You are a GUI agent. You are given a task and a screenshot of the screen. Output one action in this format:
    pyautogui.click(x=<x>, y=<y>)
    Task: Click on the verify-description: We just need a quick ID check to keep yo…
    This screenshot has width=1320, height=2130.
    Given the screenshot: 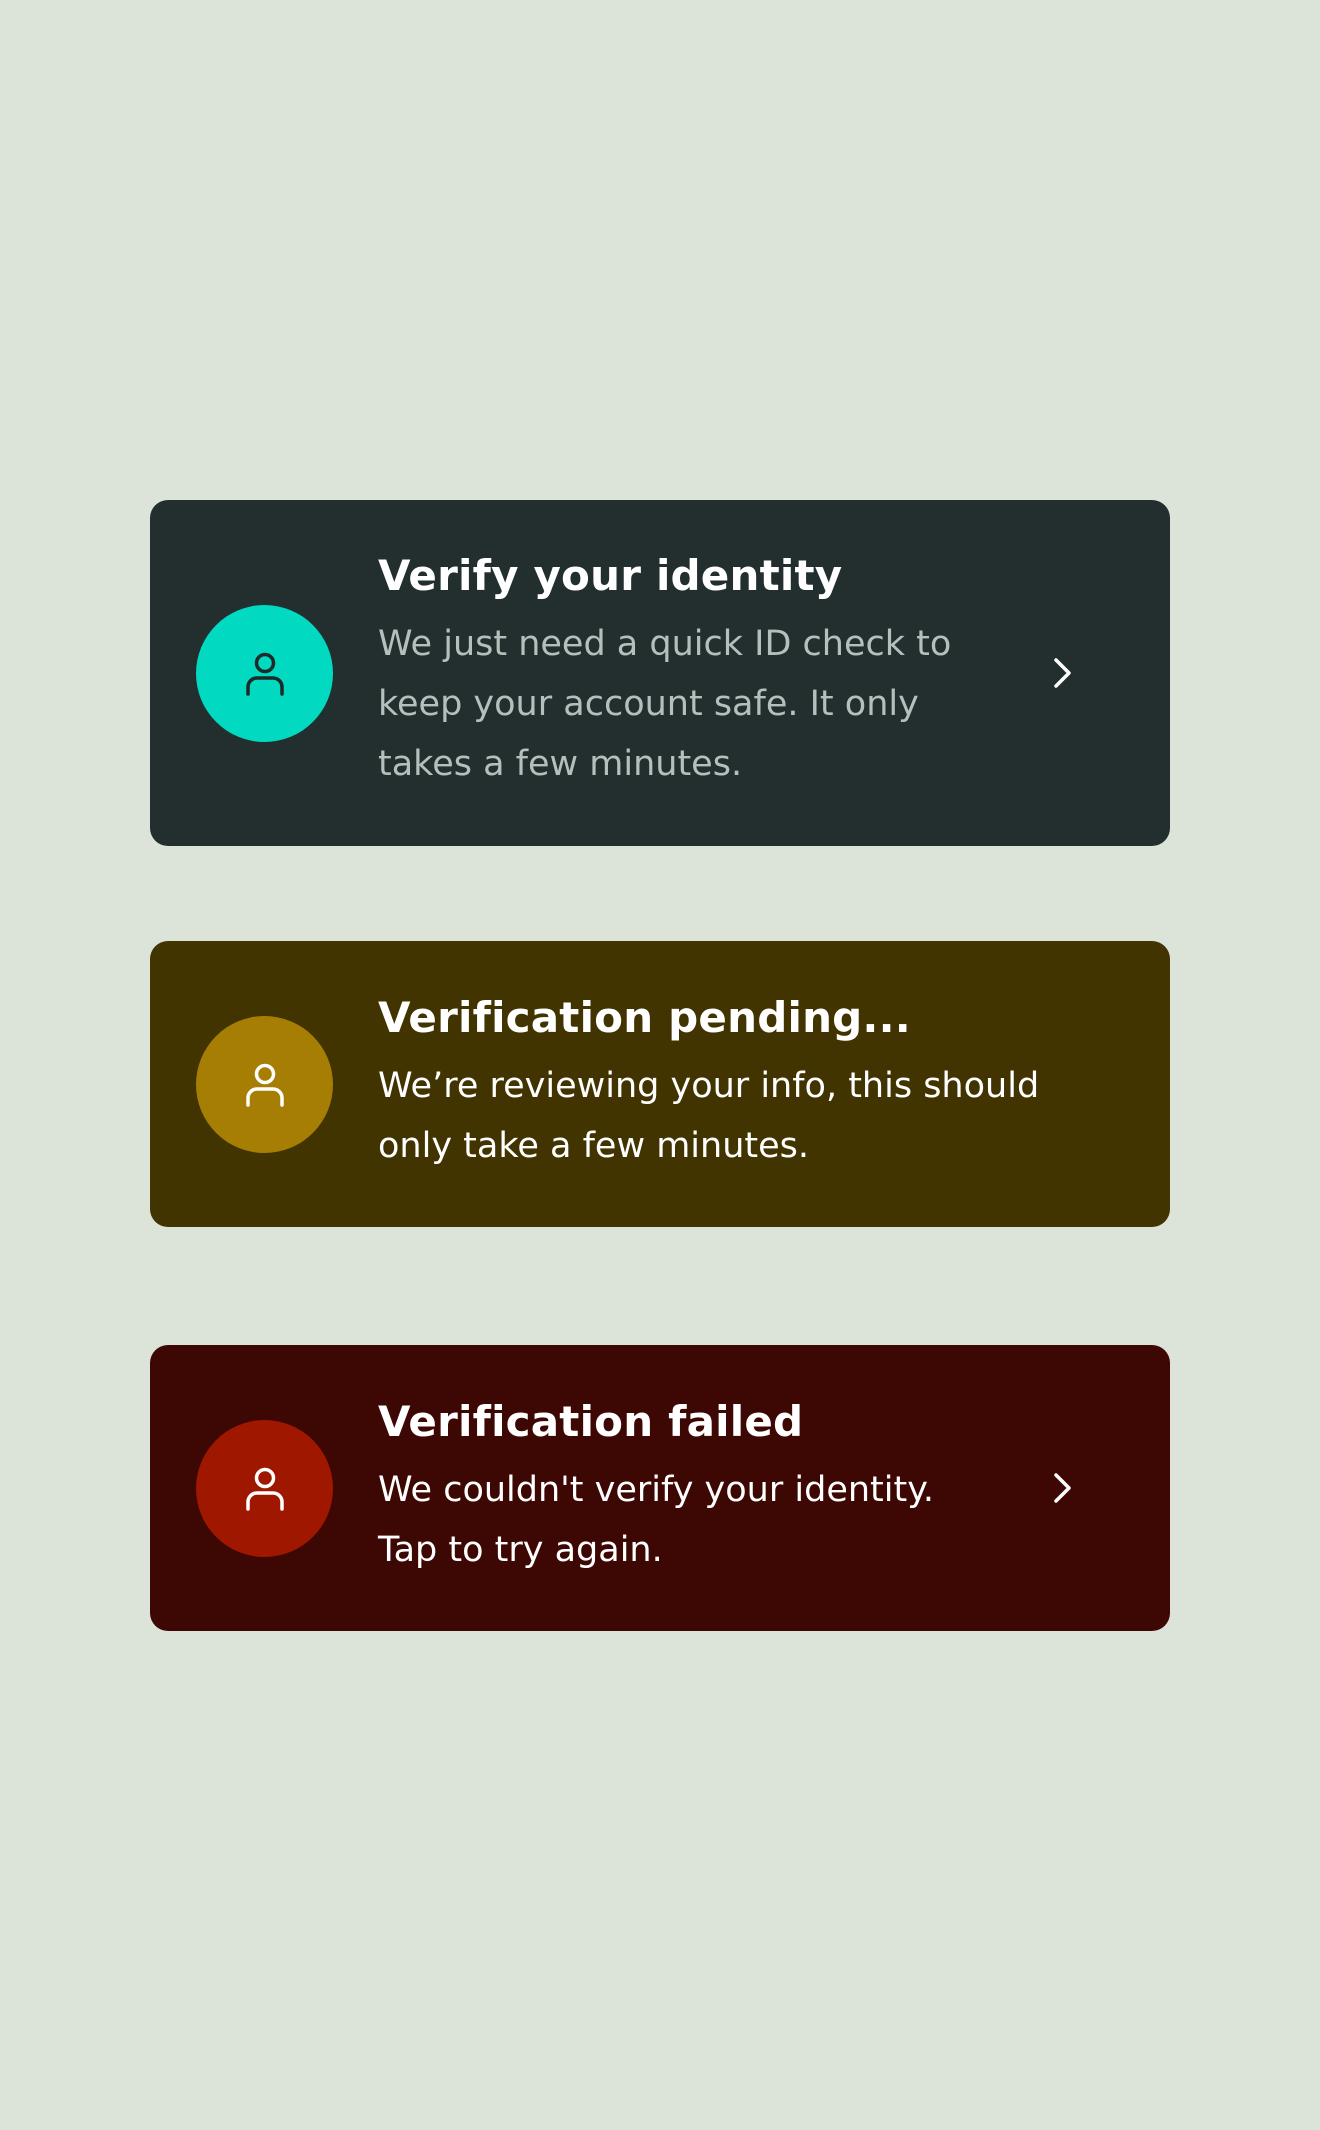 What is the action you would take?
    pyautogui.click(x=665, y=704)
    